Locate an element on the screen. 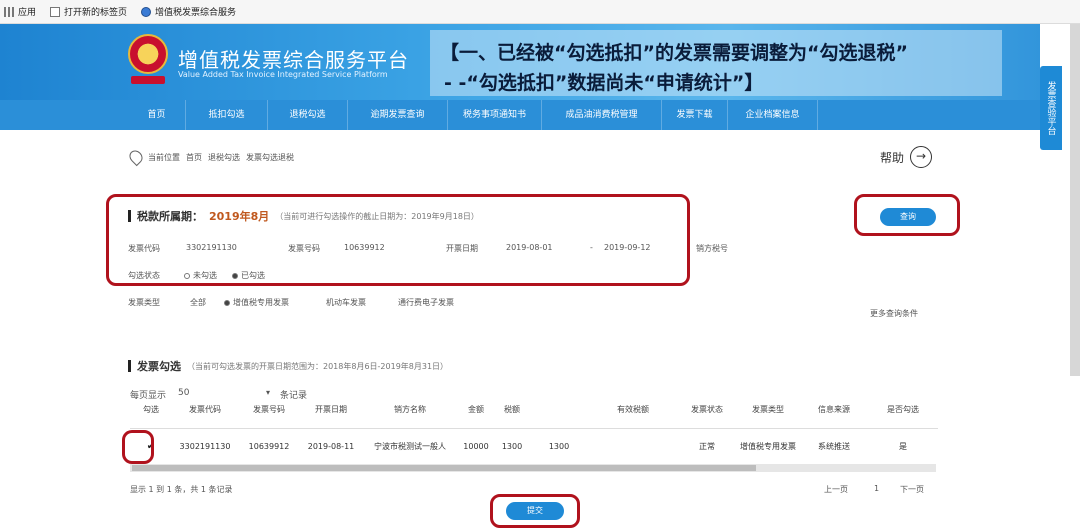 This screenshot has width=1080, height=532. nav-deduction-select: 抵扣勾选 is located at coordinates (227, 115).